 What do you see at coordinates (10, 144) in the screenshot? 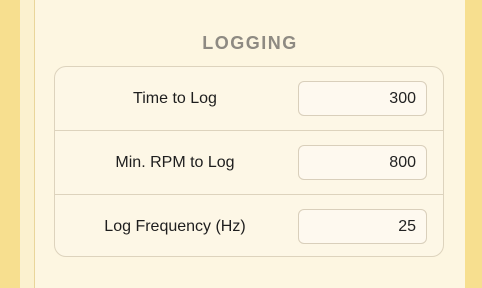
I see `left-edge-strip` at bounding box center [10, 144].